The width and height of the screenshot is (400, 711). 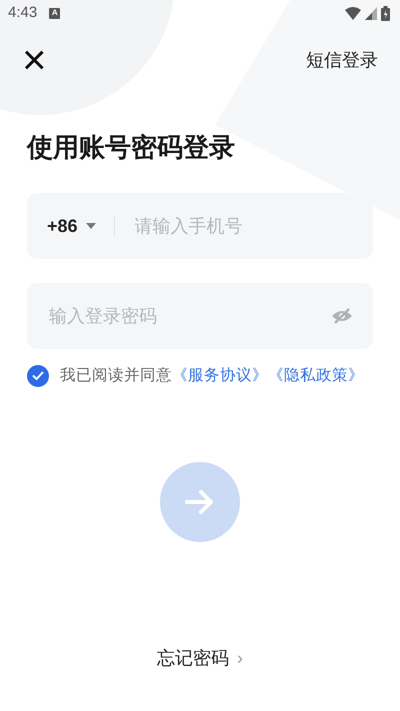 What do you see at coordinates (342, 60) in the screenshot?
I see `sms-login-link: 短信登录` at bounding box center [342, 60].